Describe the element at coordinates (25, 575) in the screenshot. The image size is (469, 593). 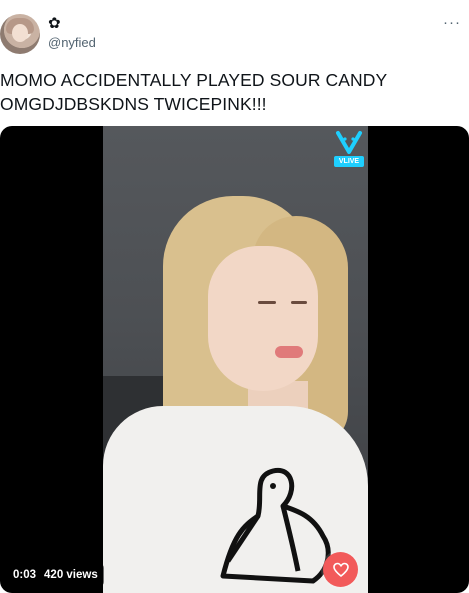
I see `video-timestamp: 0:03` at that location.